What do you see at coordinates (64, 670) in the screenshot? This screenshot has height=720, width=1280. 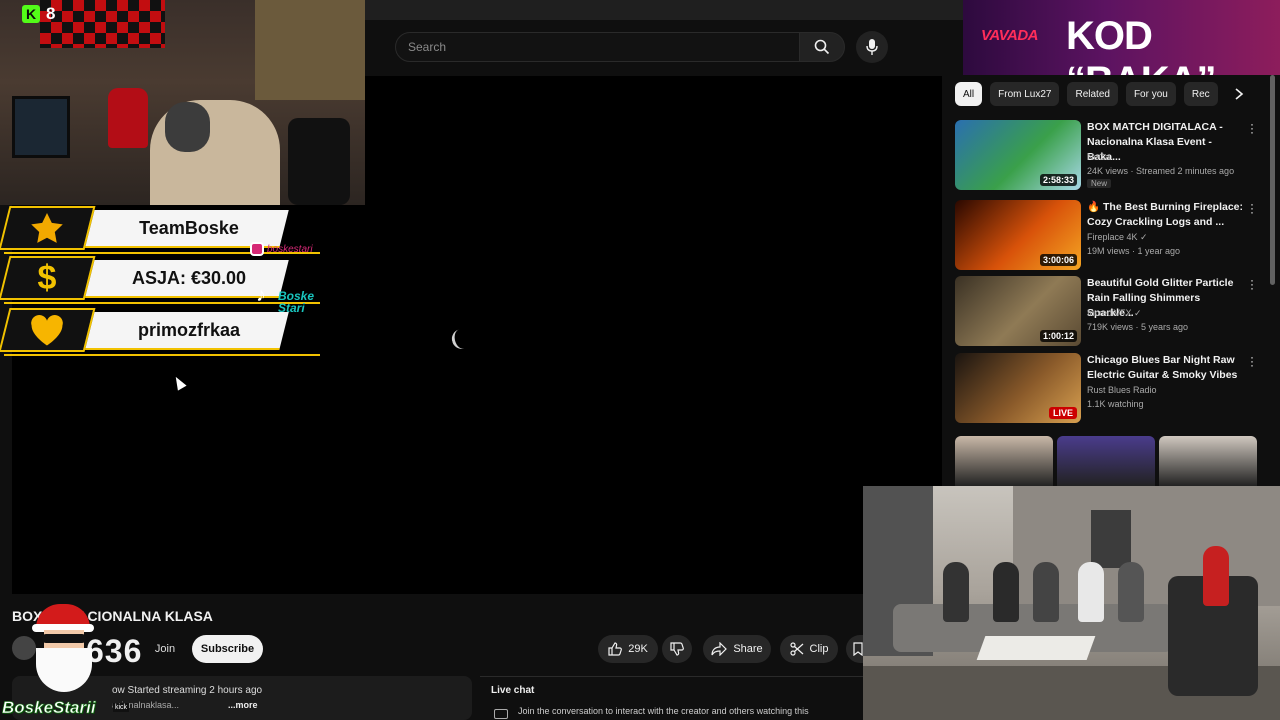 I see `santa-beard` at bounding box center [64, 670].